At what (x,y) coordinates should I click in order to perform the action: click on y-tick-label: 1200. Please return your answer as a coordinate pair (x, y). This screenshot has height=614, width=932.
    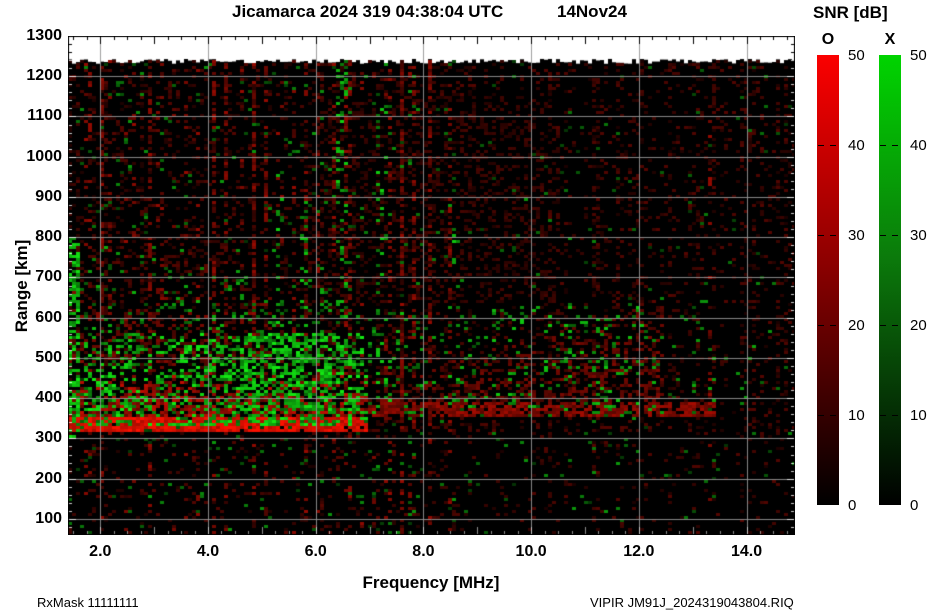
    Looking at the image, I should click on (44, 76).